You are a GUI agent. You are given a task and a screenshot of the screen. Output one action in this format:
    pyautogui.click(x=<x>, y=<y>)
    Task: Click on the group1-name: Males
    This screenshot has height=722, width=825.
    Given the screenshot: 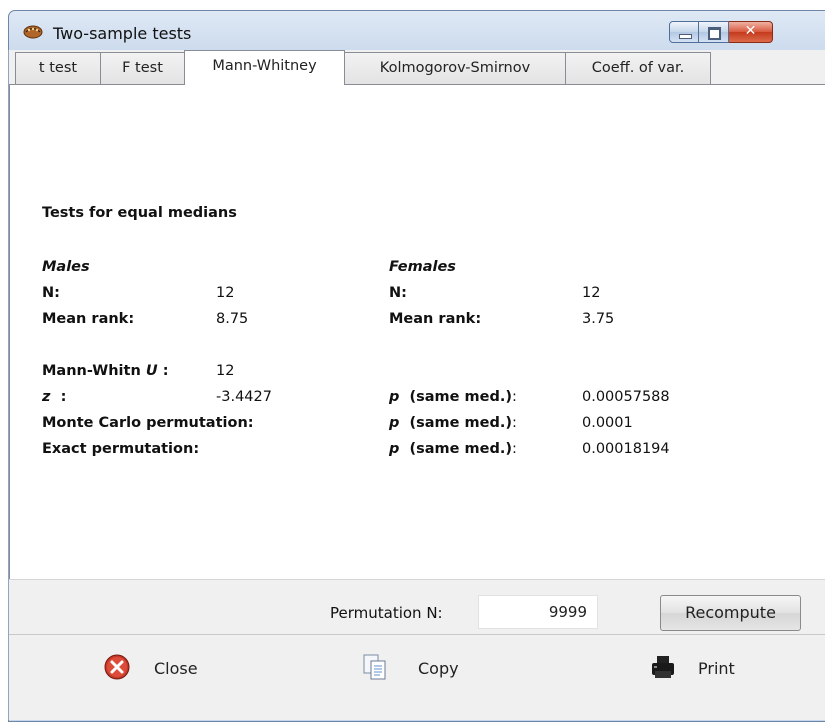 What is the action you would take?
    pyautogui.click(x=66, y=267)
    